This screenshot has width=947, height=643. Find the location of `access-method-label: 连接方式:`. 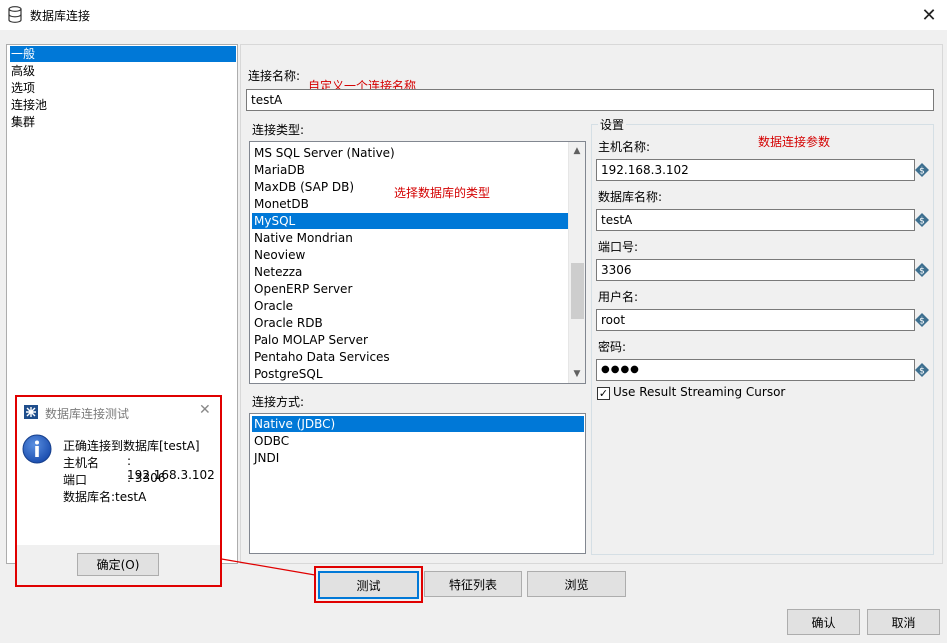

access-method-label: 连接方式: is located at coordinates (278, 402).